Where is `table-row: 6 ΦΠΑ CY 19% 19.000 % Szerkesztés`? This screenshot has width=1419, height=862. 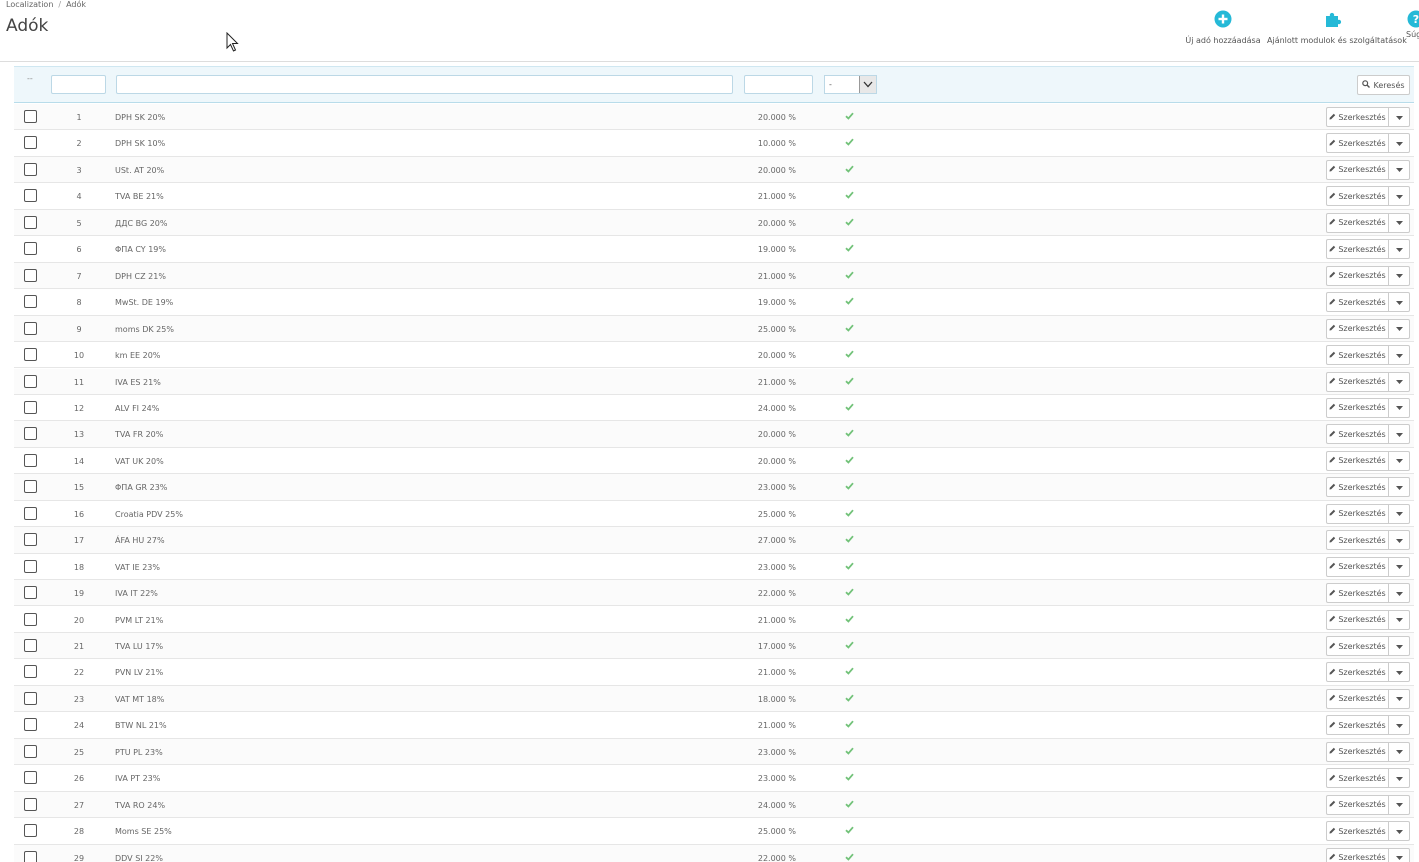
table-row: 6 ΦΠΑ CY 19% 19.000 % Szerkesztés is located at coordinates (714, 249).